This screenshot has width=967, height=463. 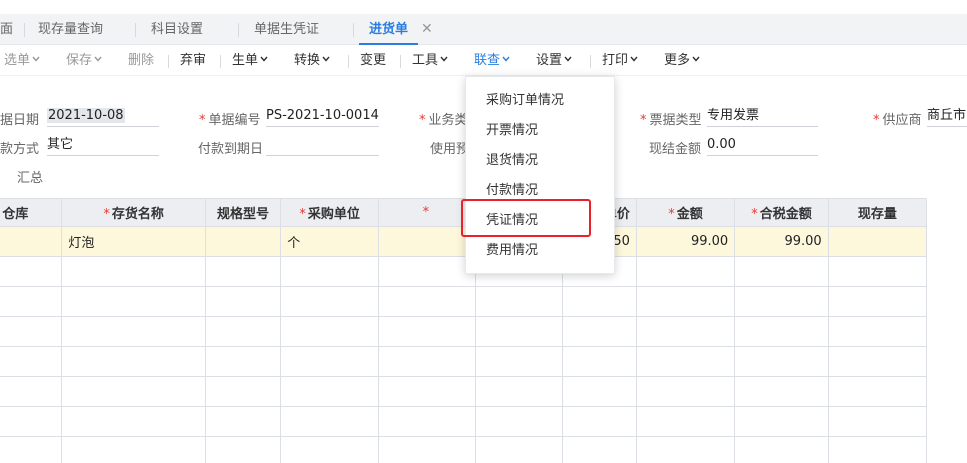 I want to click on link-query-button: 联查, so click(x=492, y=60).